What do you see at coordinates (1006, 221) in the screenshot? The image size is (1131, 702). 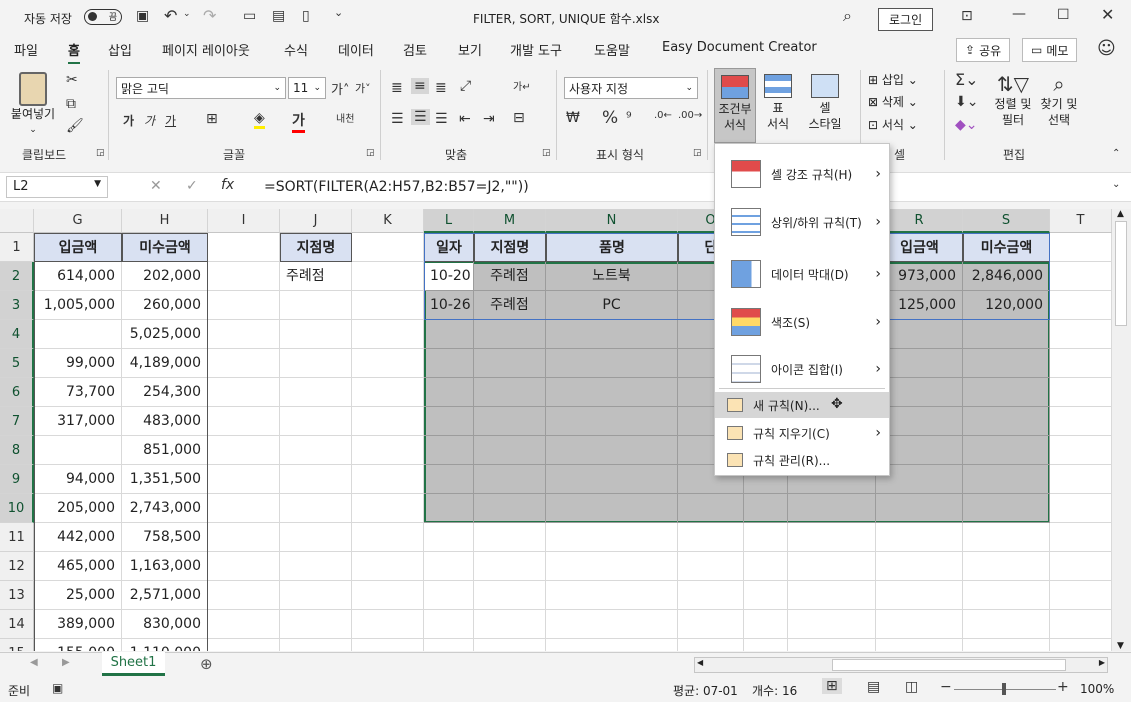 I see `column-header: S` at bounding box center [1006, 221].